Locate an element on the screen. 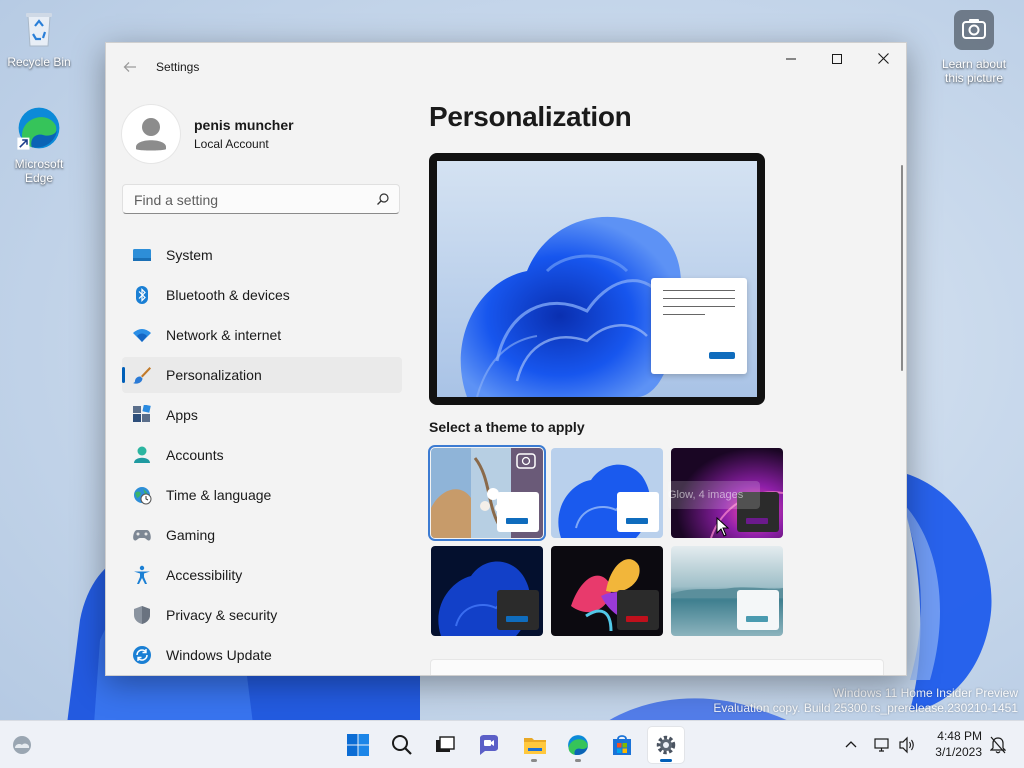  brush-icon is located at coordinates (142, 375).